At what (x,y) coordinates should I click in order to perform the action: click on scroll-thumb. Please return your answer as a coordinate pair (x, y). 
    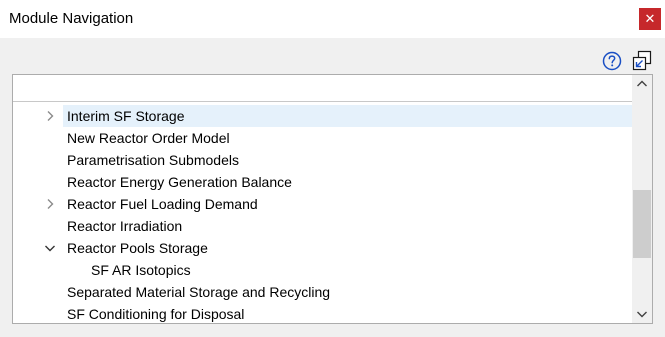
    Looking at the image, I should click on (642, 224).